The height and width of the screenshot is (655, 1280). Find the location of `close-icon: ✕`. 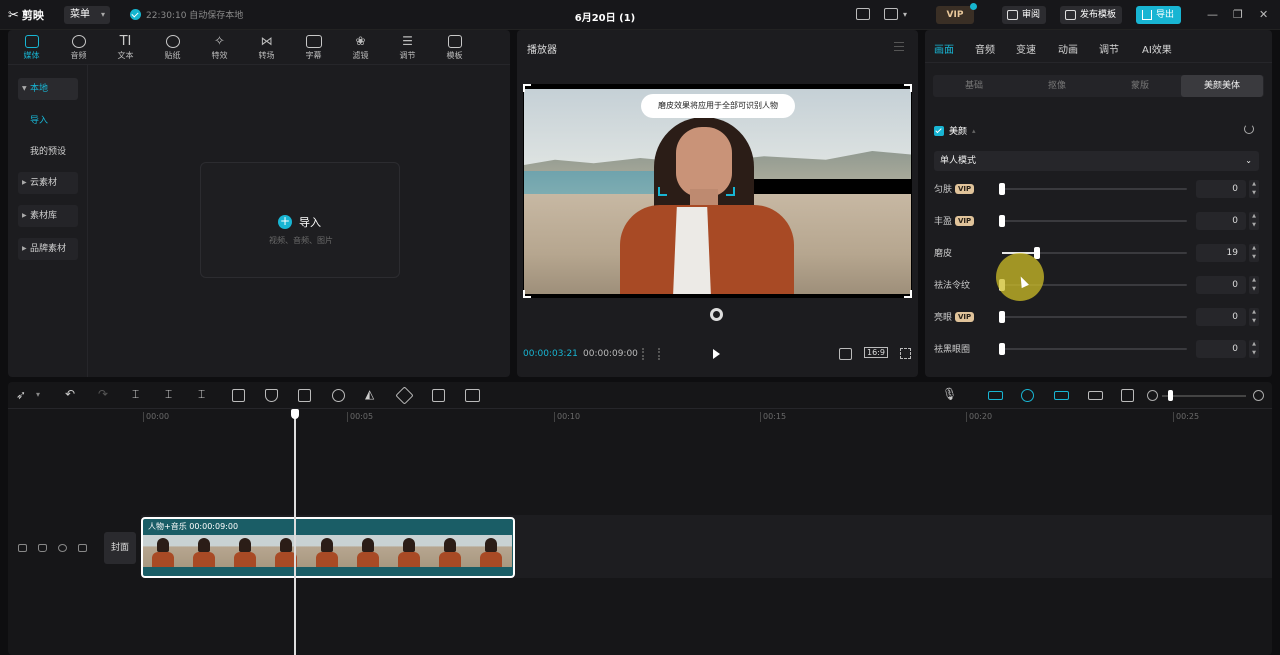

close-icon: ✕ is located at coordinates (1263, 14).